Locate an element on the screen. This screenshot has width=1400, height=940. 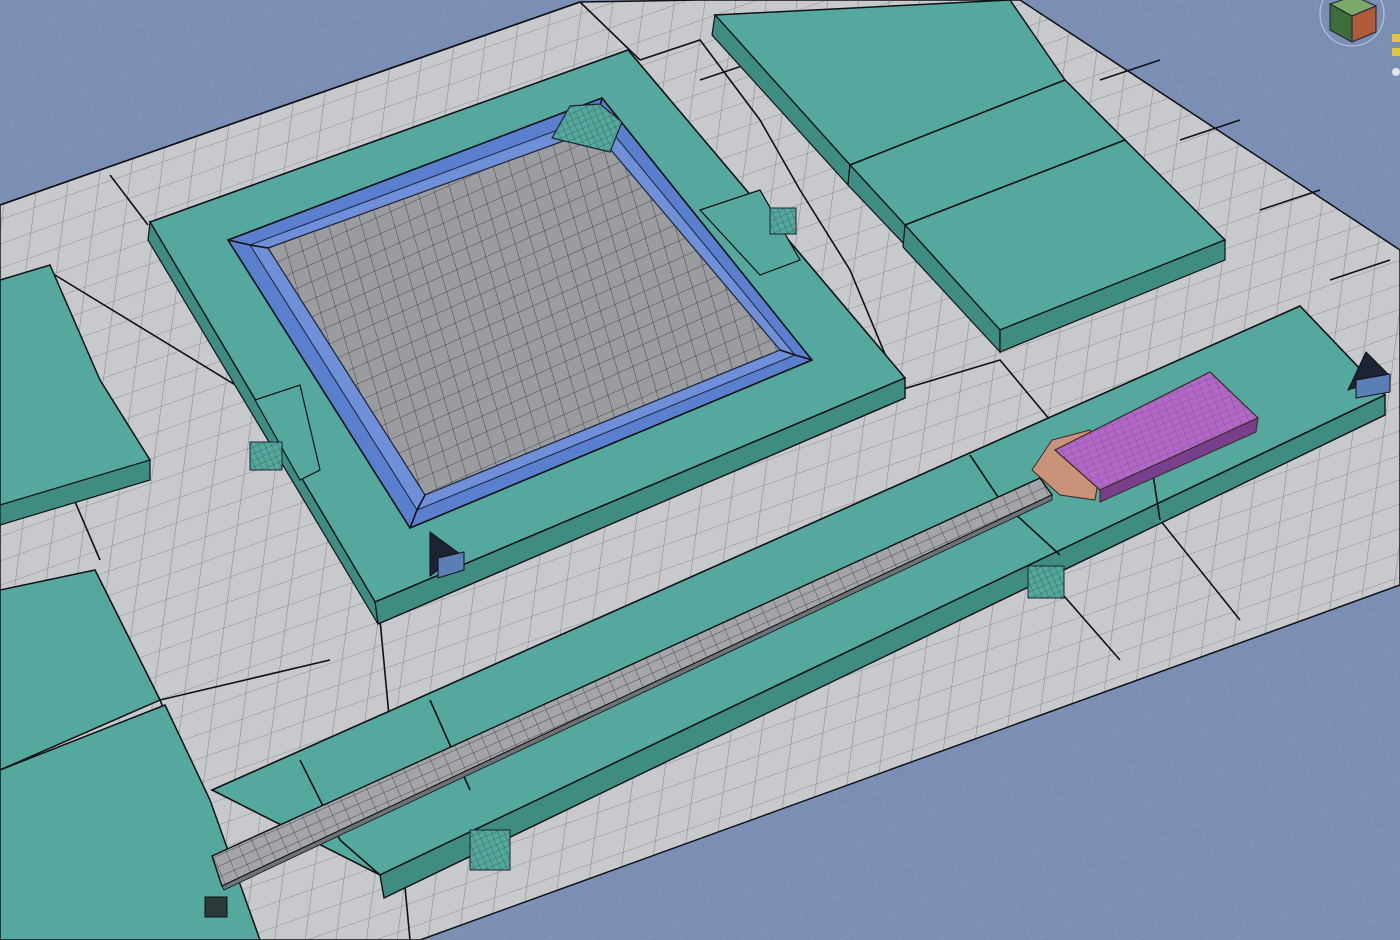
view-cube is located at coordinates (1355, 40).